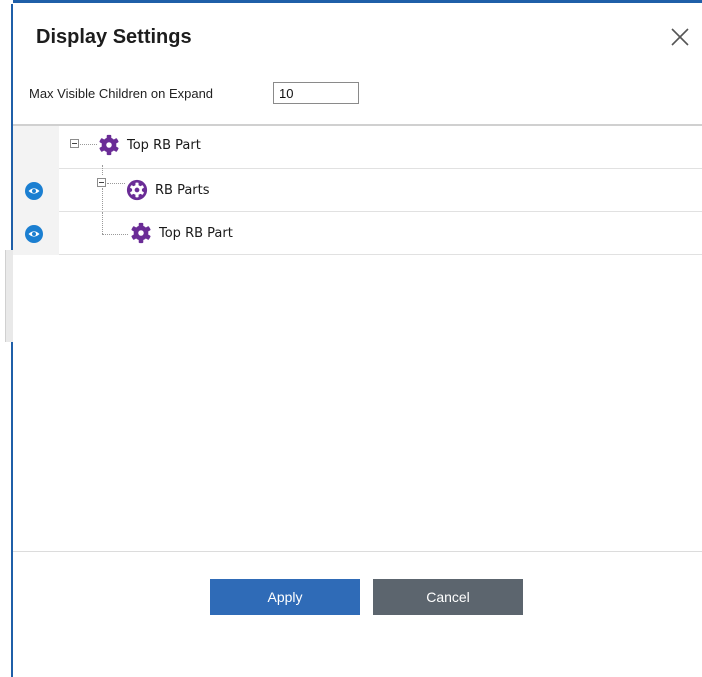 The width and height of the screenshot is (702, 677). Describe the element at coordinates (7, 338) in the screenshot. I see `background-window-edge` at that location.